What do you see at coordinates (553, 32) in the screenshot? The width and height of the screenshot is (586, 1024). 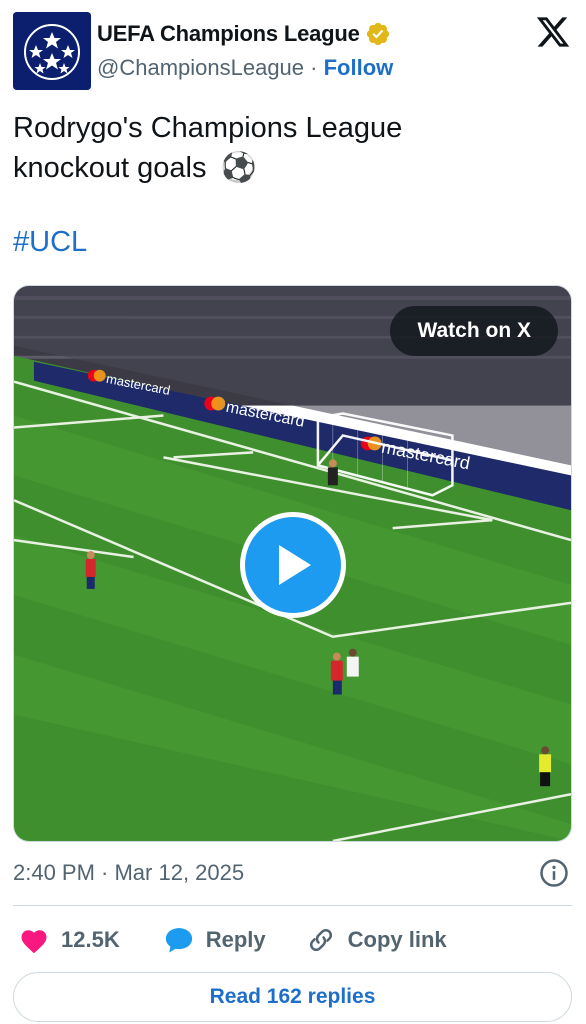 I see `x-logo-icon` at bounding box center [553, 32].